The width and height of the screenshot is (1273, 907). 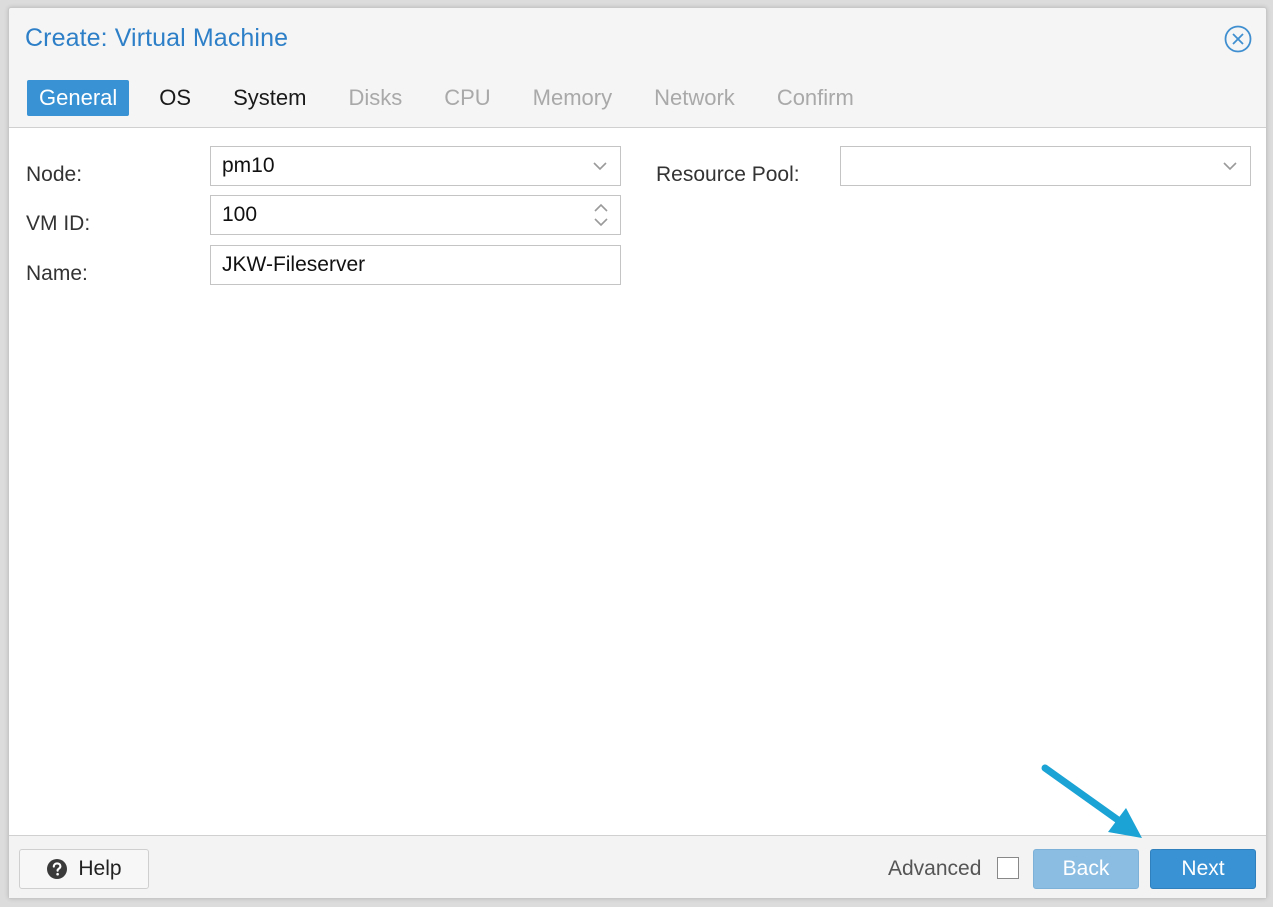 I want to click on next-button: Next, so click(x=1203, y=869).